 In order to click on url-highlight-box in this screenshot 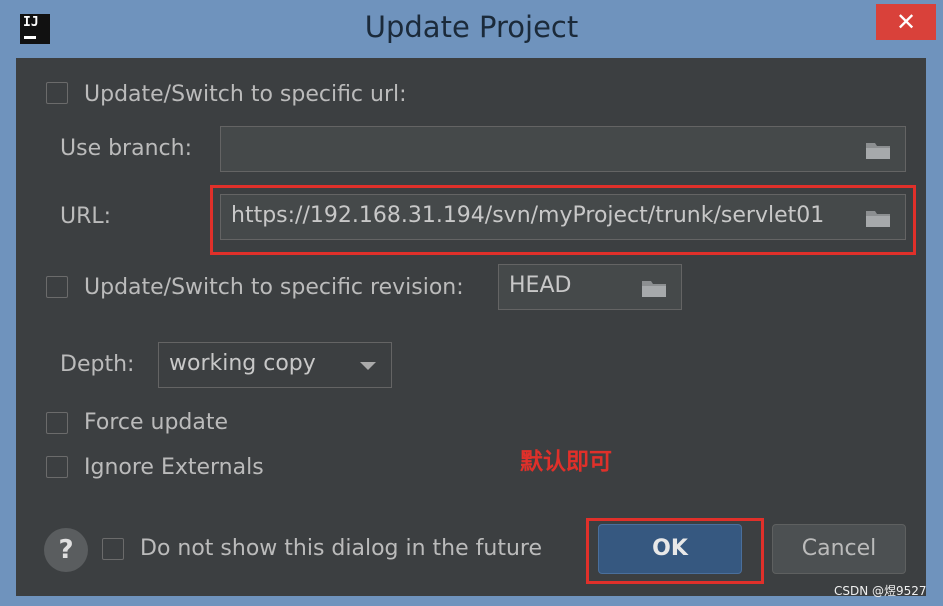, I will do `click(563, 220)`.